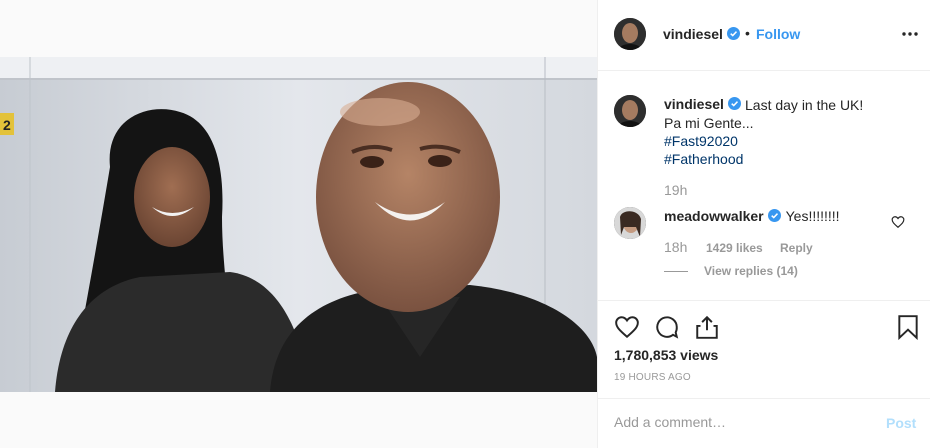 The image size is (930, 448). What do you see at coordinates (898, 222) in the screenshot?
I see `comment-like-heart-icon` at bounding box center [898, 222].